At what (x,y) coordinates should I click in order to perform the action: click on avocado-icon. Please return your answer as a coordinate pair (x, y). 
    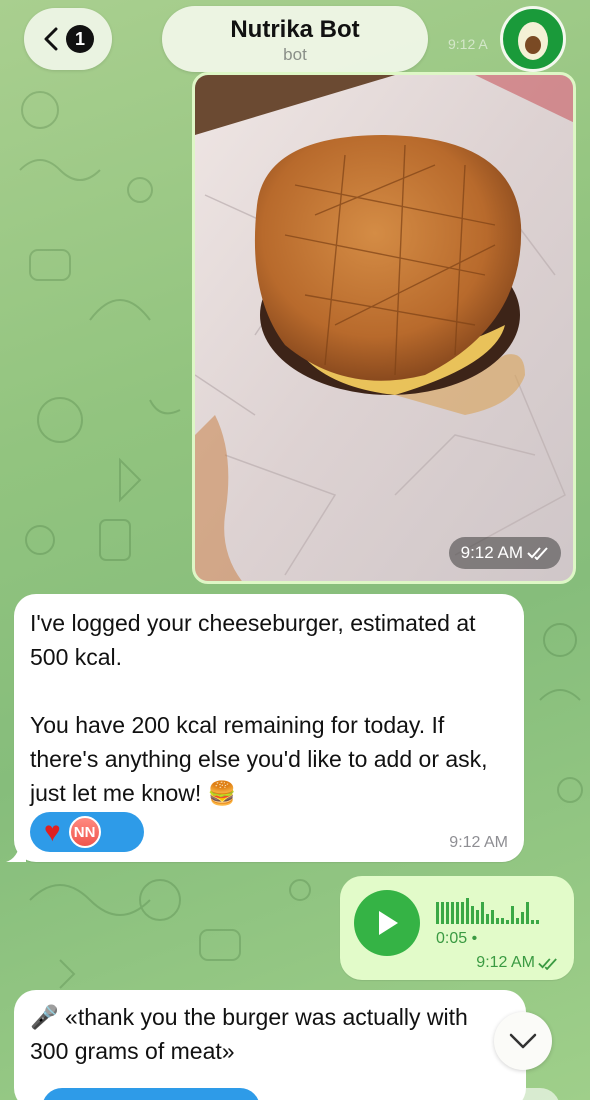
    Looking at the image, I should click on (533, 41).